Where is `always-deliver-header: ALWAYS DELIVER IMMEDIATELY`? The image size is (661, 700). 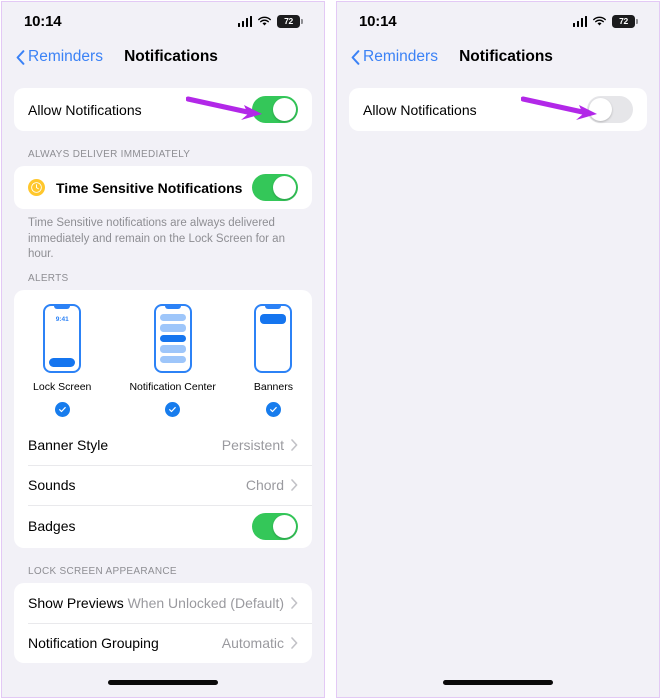 always-deliver-header: ALWAYS DELIVER IMMEDIATELY is located at coordinates (109, 154).